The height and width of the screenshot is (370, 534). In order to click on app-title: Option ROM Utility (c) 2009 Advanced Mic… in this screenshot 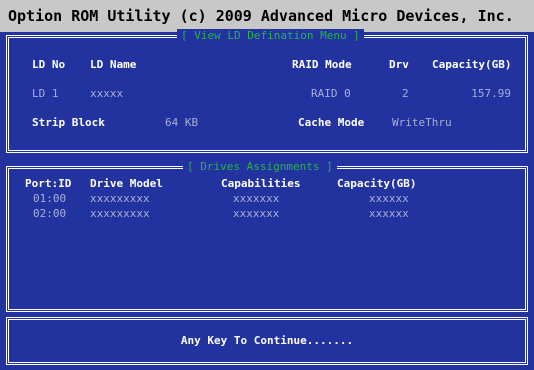, I will do `click(261, 16)`.